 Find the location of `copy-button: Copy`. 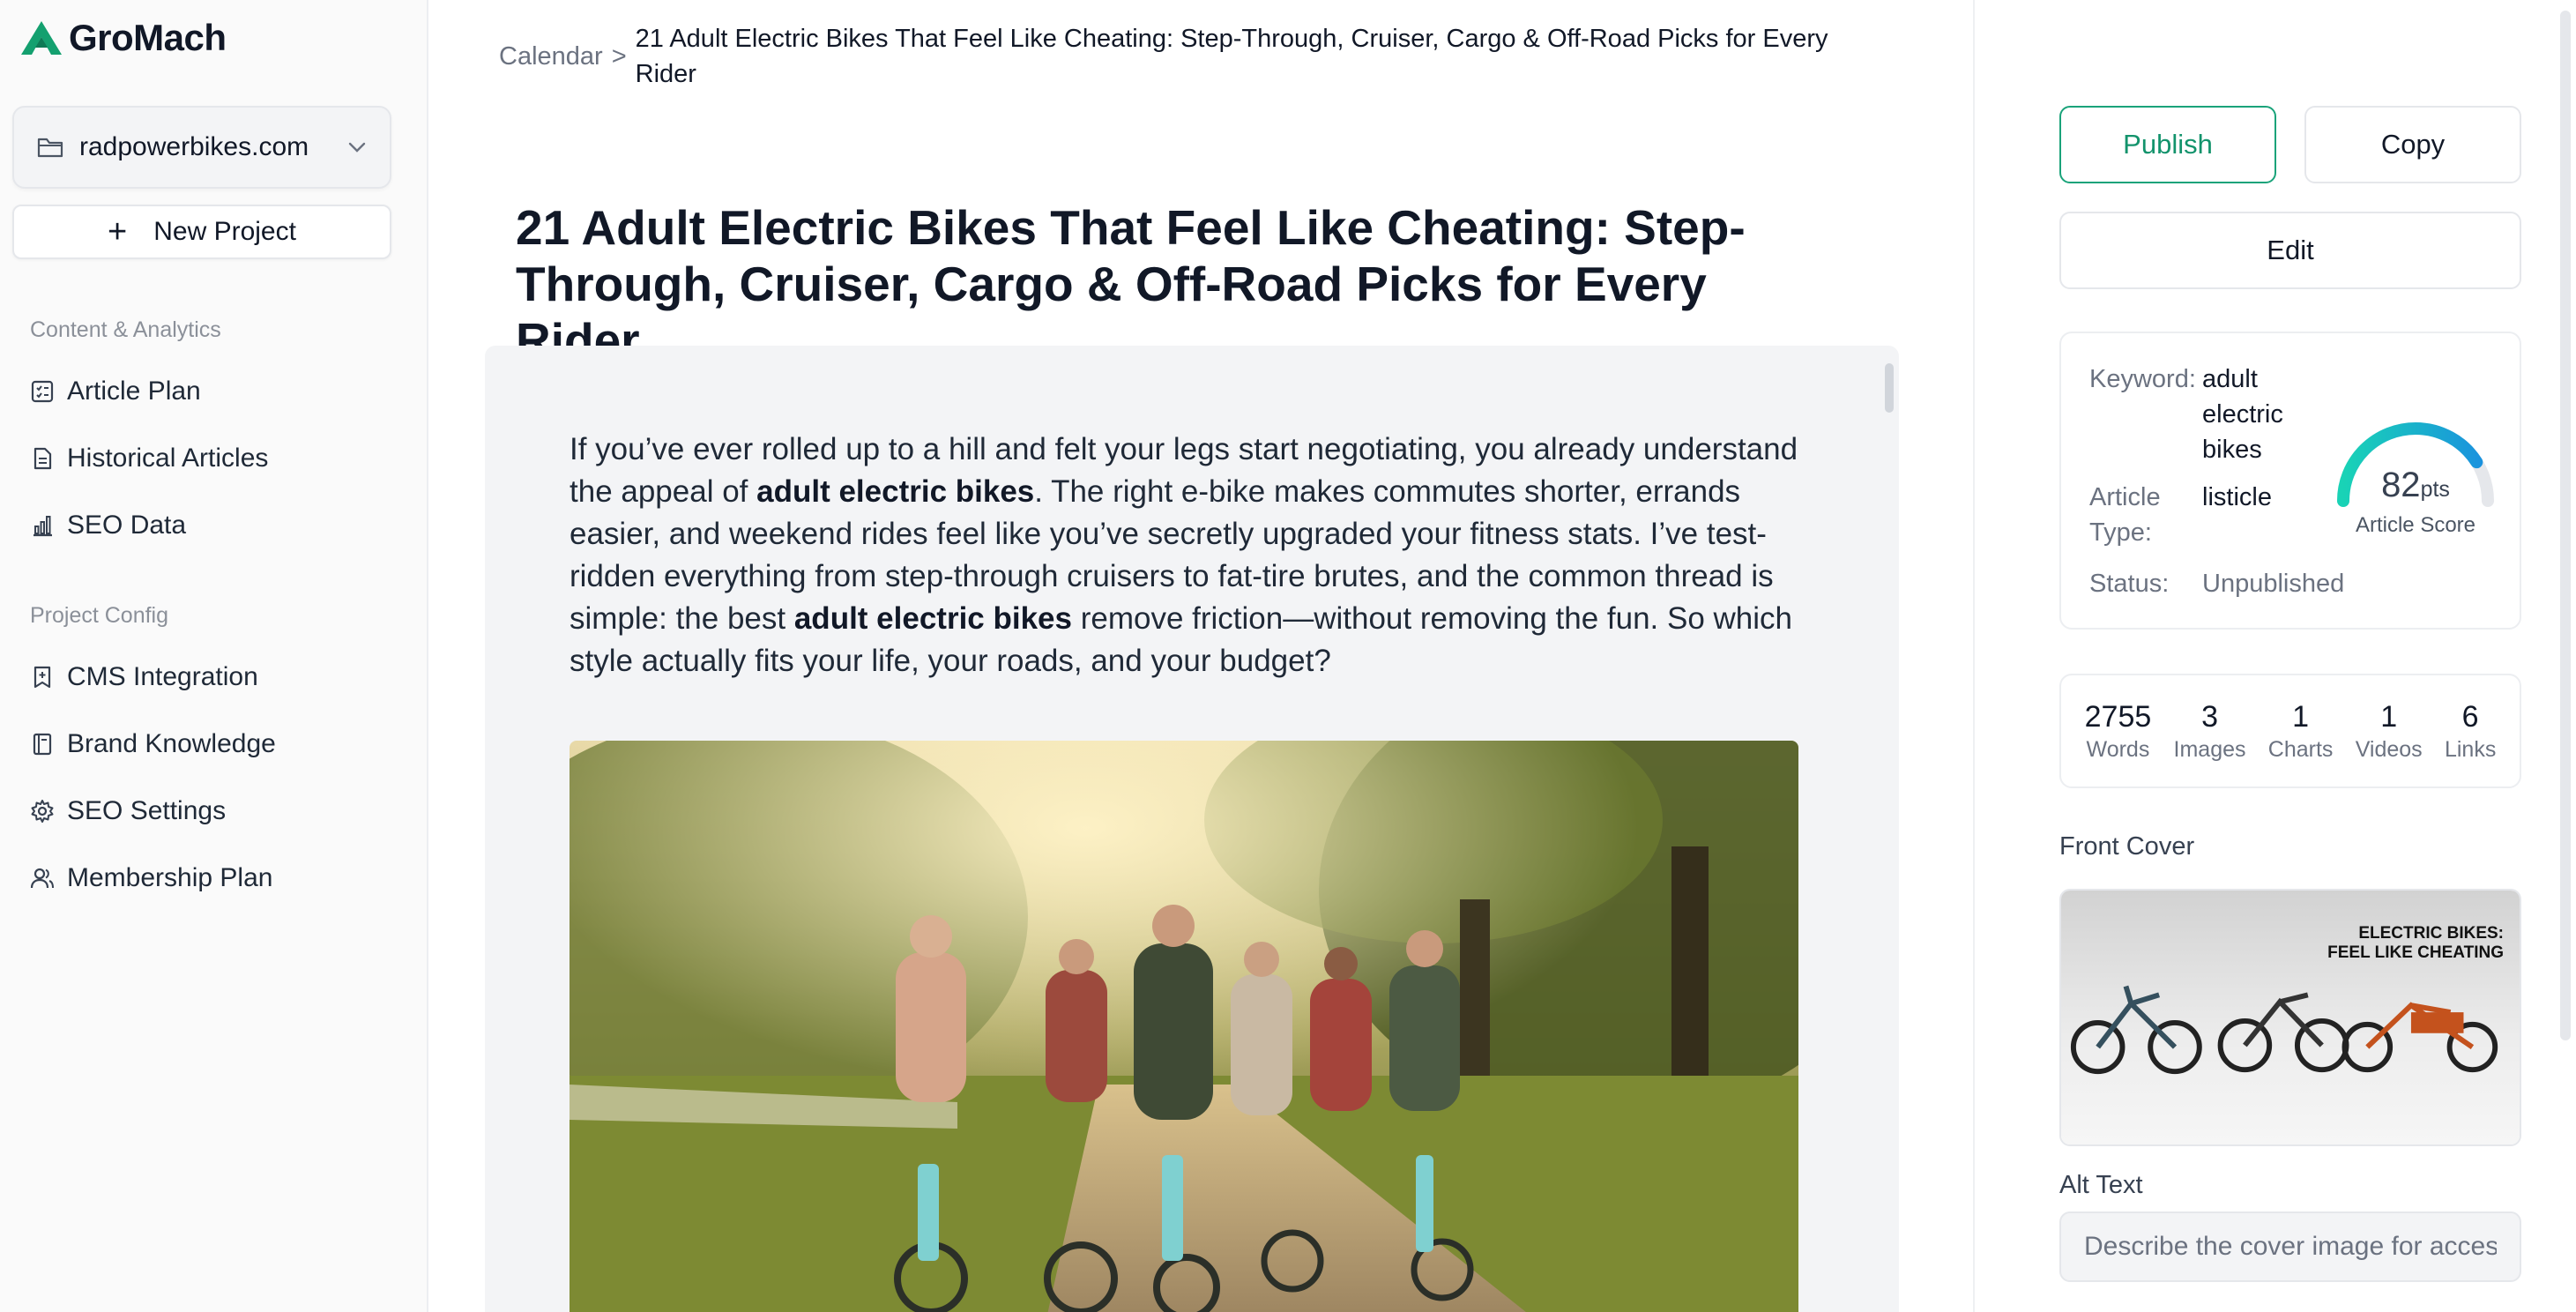

copy-button: Copy is located at coordinates (2412, 144).